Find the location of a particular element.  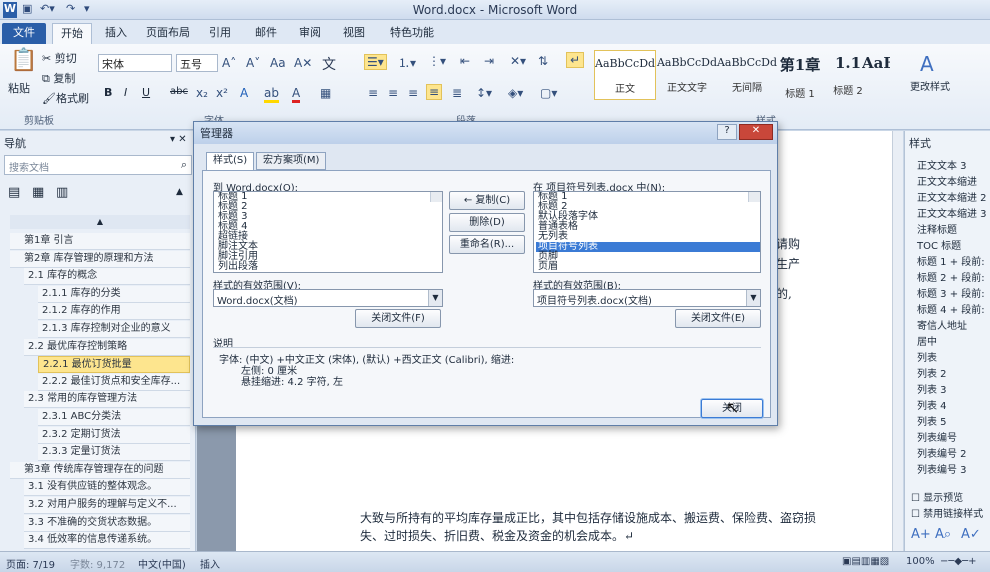

nav-close-icon: ▾ ✕ is located at coordinates (178, 139).